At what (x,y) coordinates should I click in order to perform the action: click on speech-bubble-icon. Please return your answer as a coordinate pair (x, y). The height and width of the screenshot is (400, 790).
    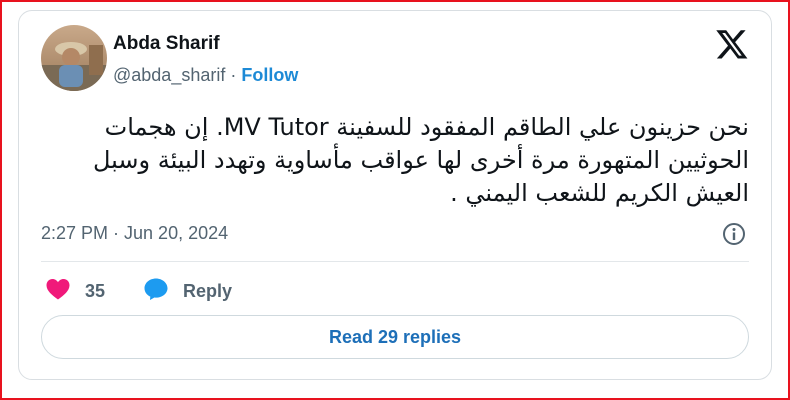
    Looking at the image, I should click on (156, 291).